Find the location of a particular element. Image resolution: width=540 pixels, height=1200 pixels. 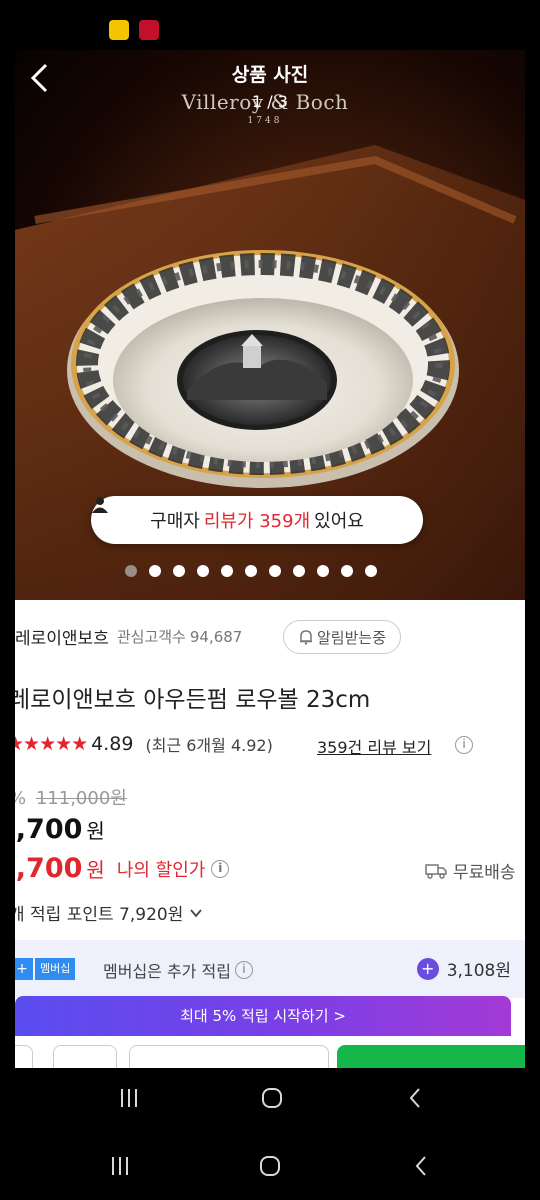

membership-badge-label: 멤버십 is located at coordinates (55, 969).